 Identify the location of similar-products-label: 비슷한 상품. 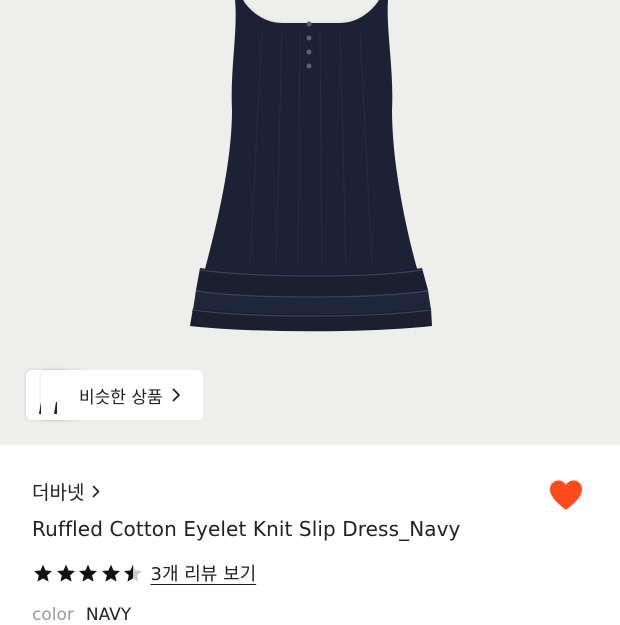
(121, 397).